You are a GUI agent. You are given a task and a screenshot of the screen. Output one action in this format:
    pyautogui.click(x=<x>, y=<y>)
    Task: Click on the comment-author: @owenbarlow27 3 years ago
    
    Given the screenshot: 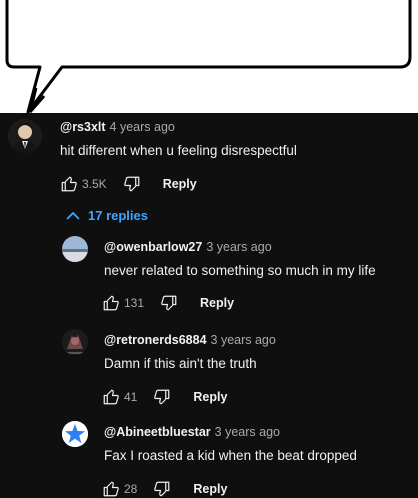 What is the action you would take?
    pyautogui.click(x=188, y=247)
    